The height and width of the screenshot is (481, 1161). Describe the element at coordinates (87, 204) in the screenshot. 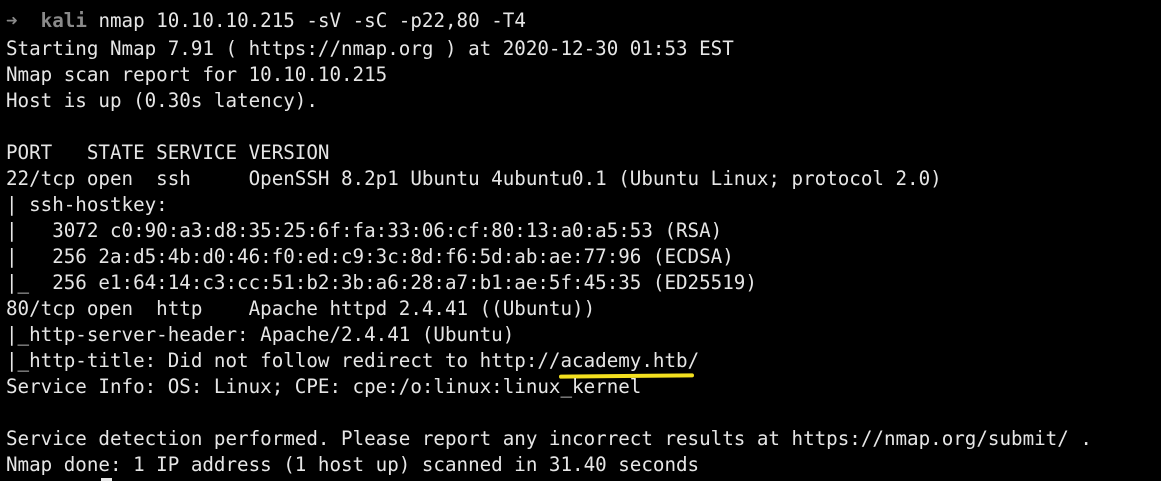

I see `output-line-ssh-hostkey: | ssh-hostkey:` at that location.